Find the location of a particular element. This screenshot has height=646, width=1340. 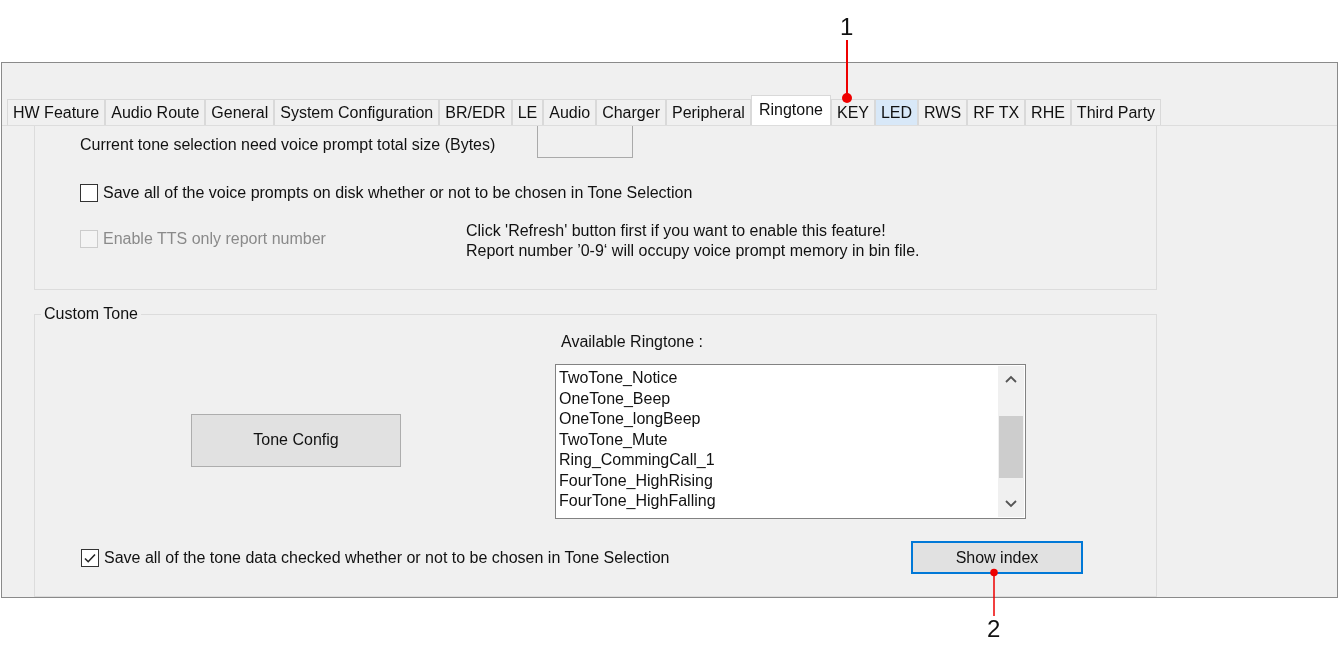

tab: BR/EDR is located at coordinates (475, 112).